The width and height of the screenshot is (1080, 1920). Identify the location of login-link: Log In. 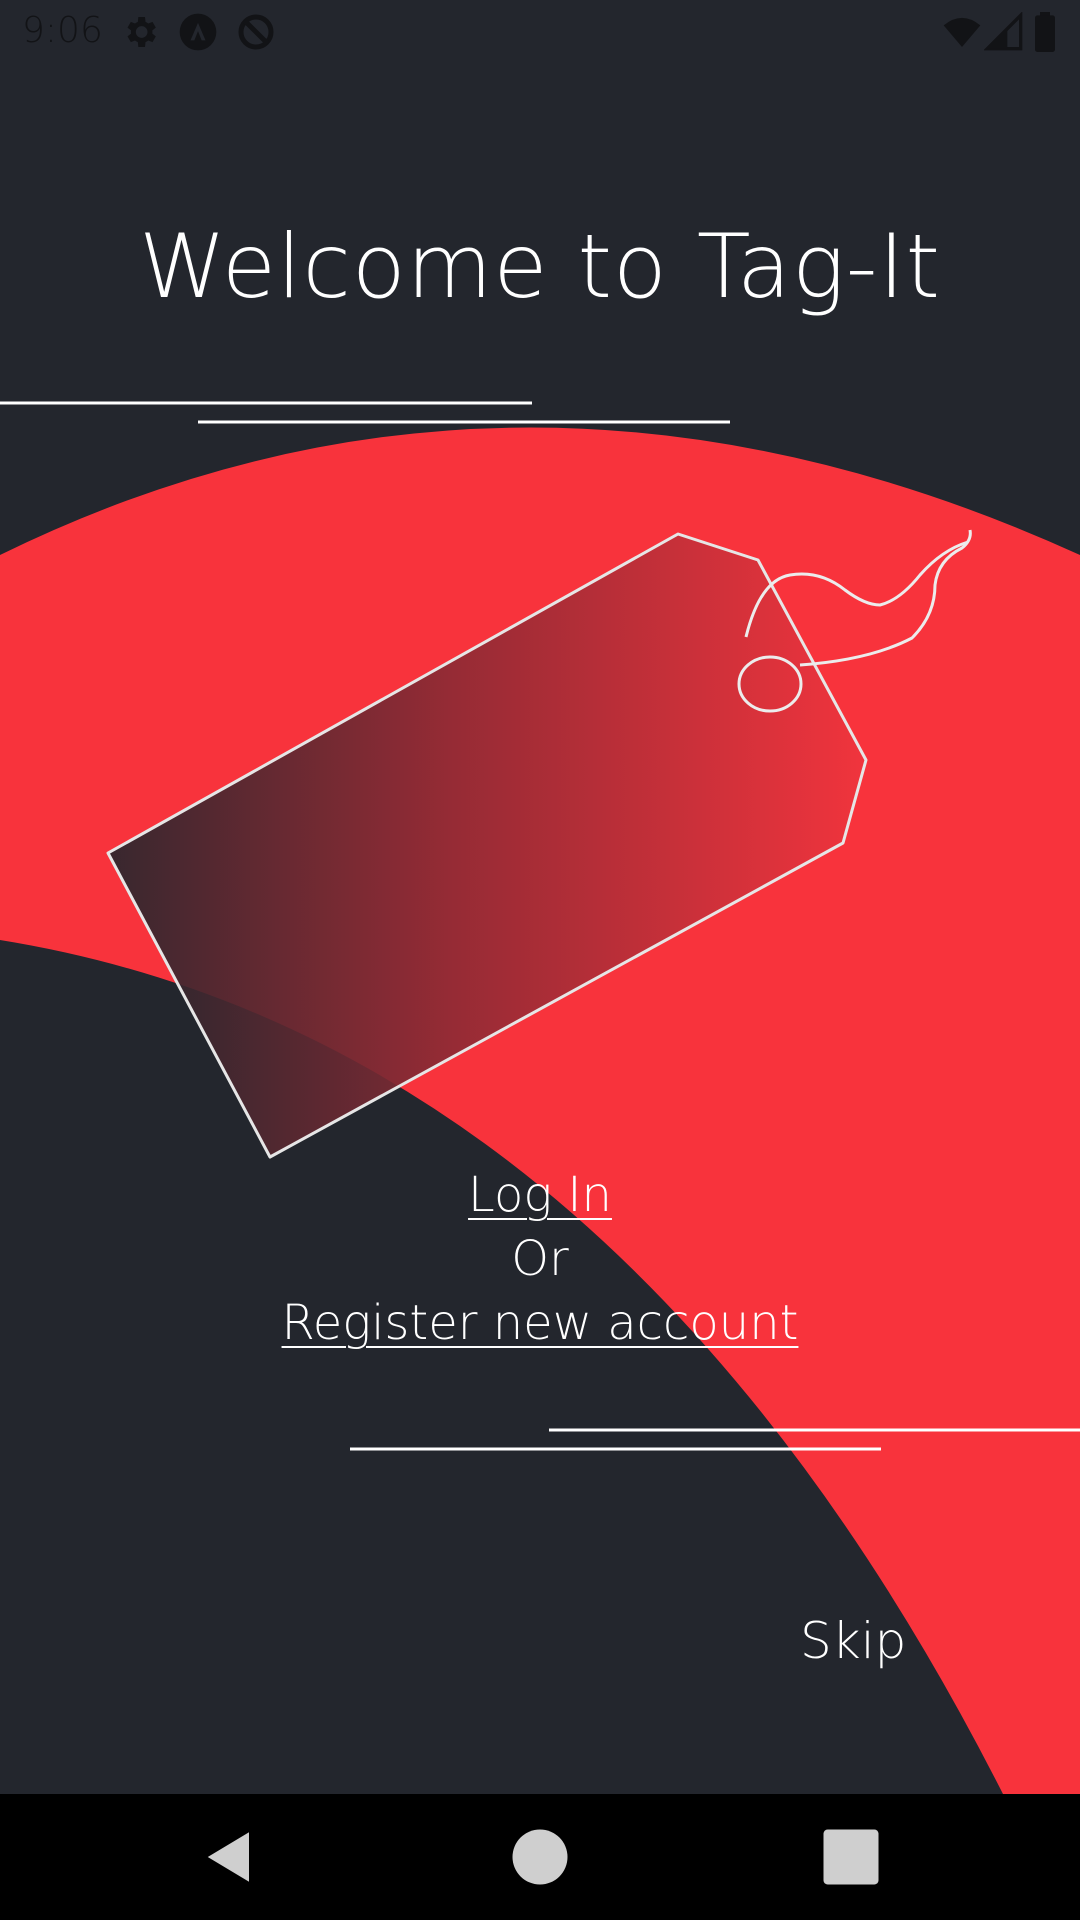
(540, 1195).